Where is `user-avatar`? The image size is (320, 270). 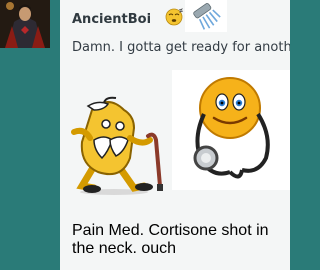
user-avatar is located at coordinates (25, 24).